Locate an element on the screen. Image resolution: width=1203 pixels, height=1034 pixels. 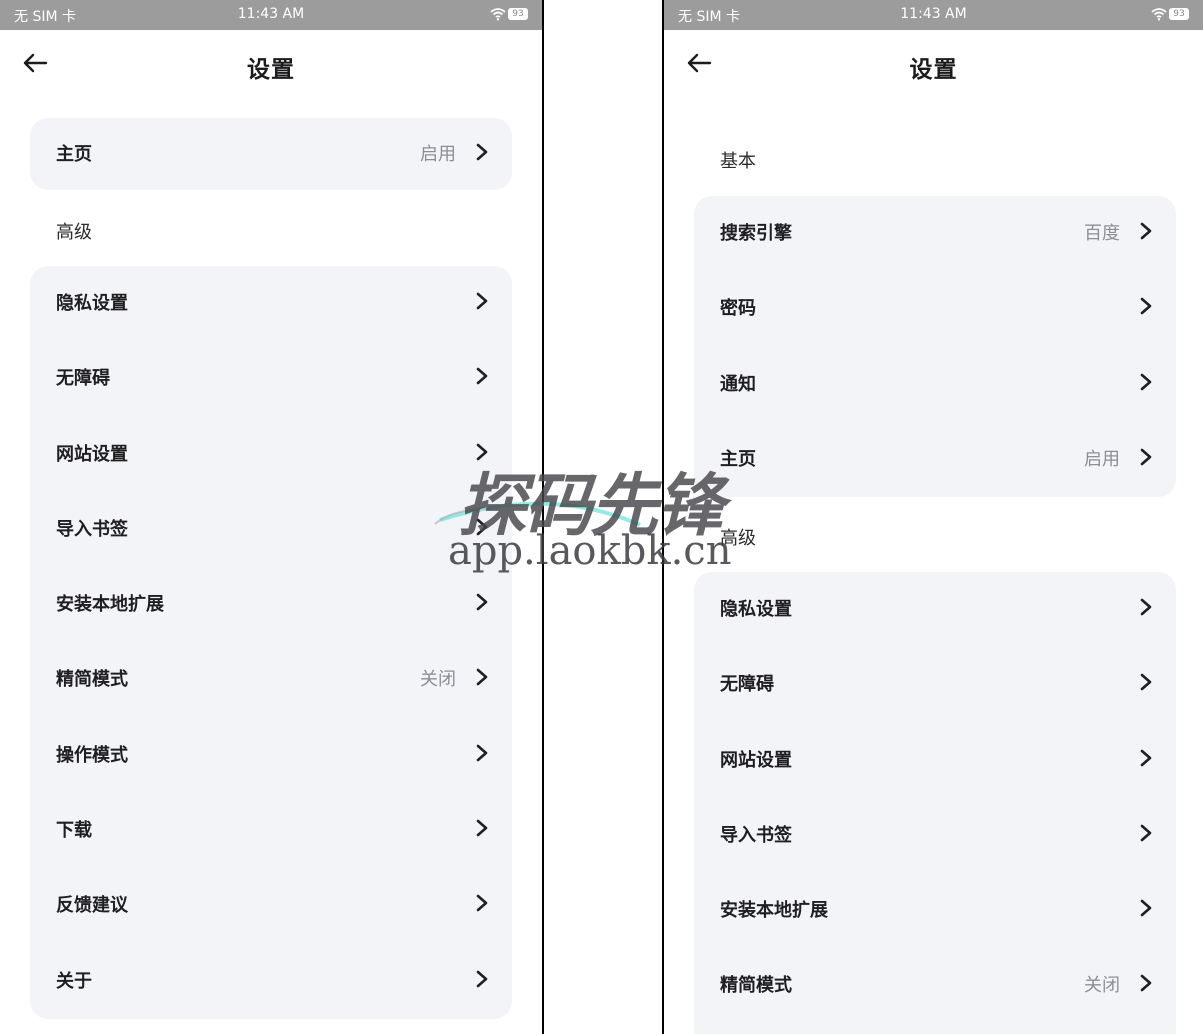
settings-row-operation-mode: 操作模式 is located at coordinates (271, 755).